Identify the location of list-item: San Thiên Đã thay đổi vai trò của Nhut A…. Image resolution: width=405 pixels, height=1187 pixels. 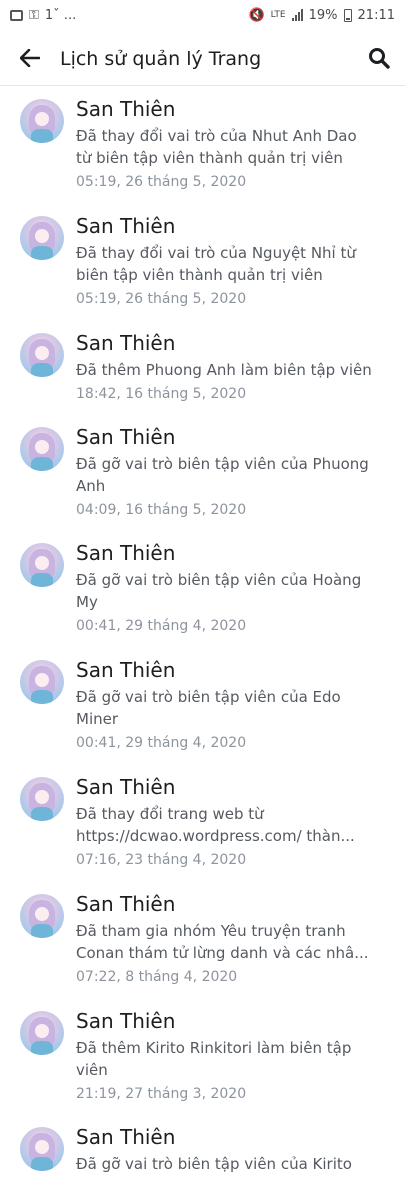
(202, 148).